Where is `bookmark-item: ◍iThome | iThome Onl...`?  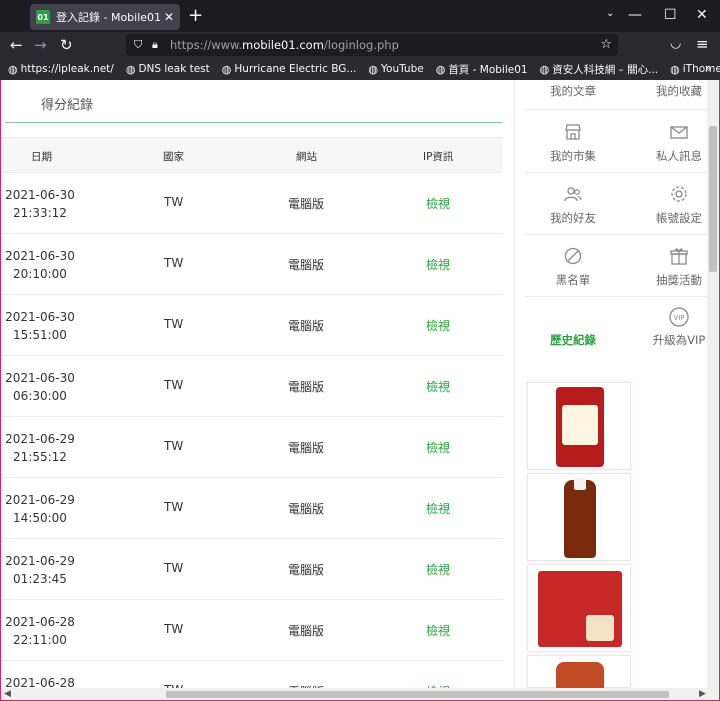
bookmark-item: ◍iThome | iThome Onl... is located at coordinates (695, 69).